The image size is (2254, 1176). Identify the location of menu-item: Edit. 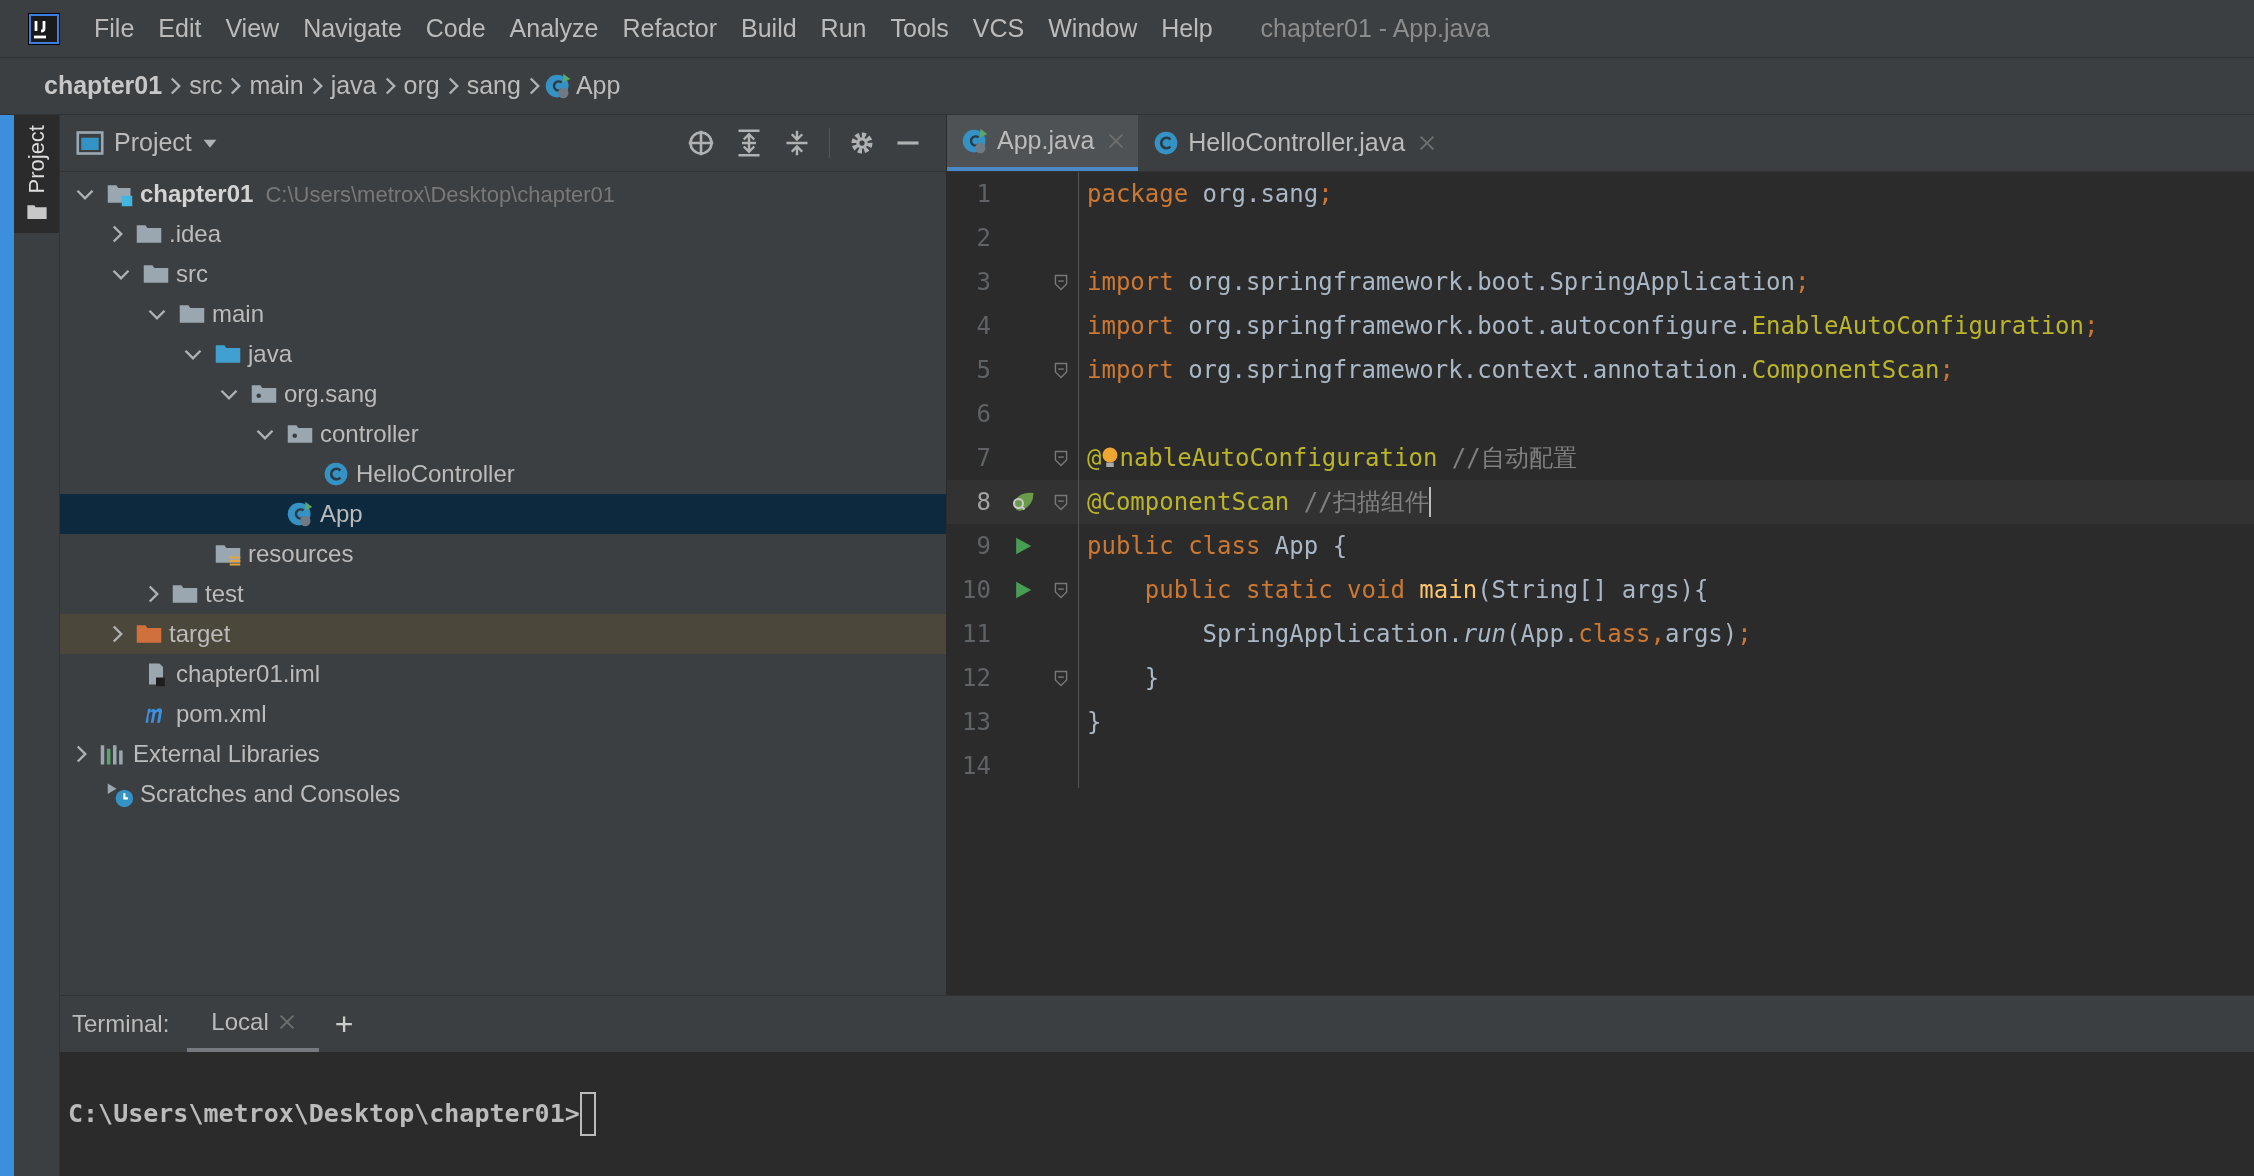
(180, 28).